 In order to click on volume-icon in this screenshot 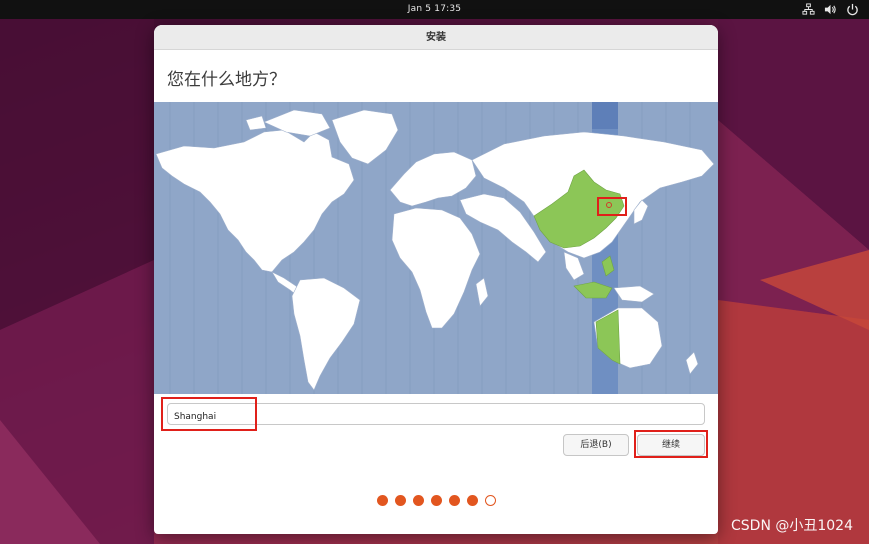, I will do `click(830, 9)`.